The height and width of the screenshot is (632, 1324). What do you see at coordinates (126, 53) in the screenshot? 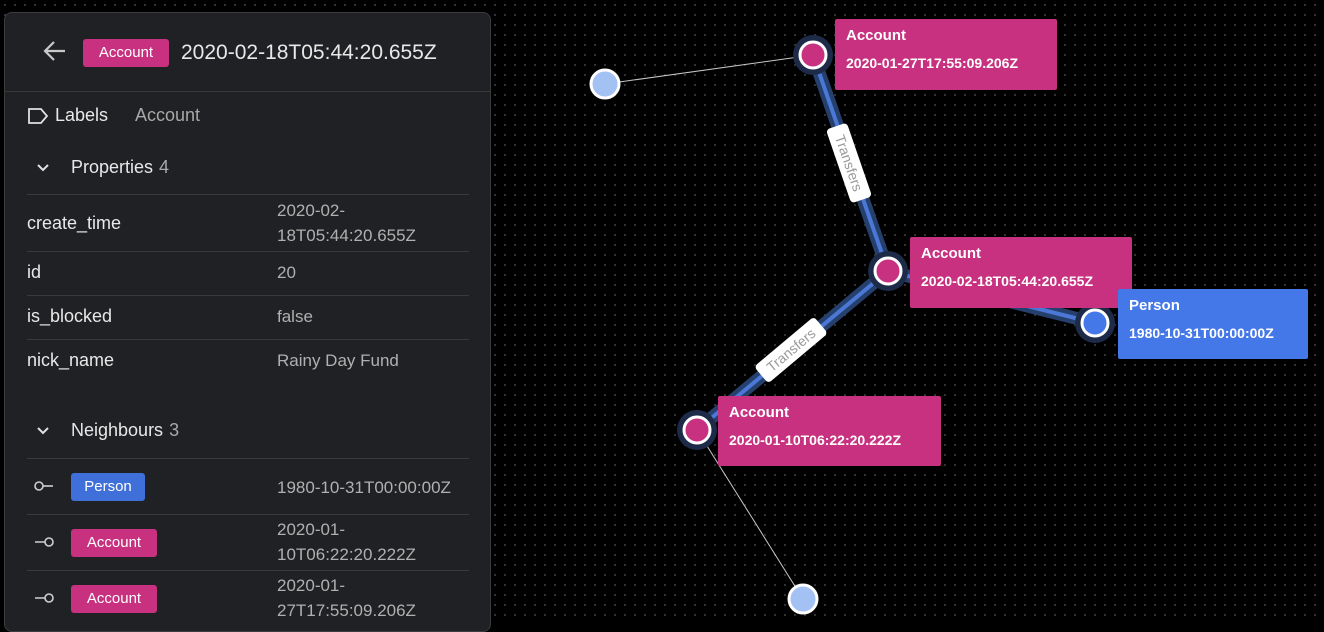
I see `header-label-chip: Account` at bounding box center [126, 53].